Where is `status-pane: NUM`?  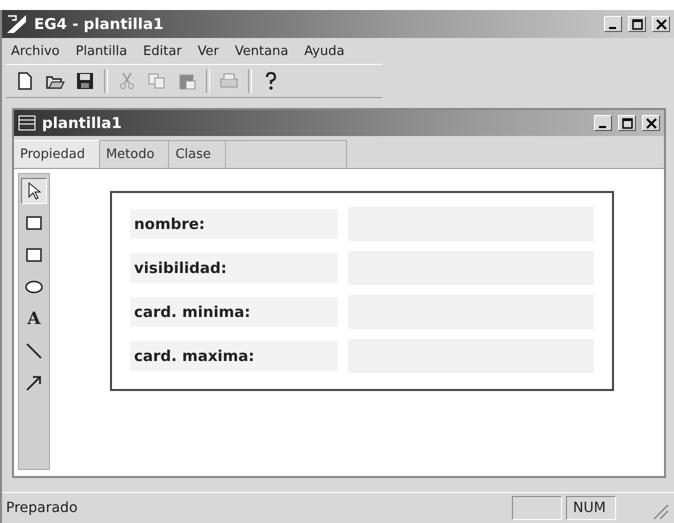 status-pane: NUM is located at coordinates (591, 508).